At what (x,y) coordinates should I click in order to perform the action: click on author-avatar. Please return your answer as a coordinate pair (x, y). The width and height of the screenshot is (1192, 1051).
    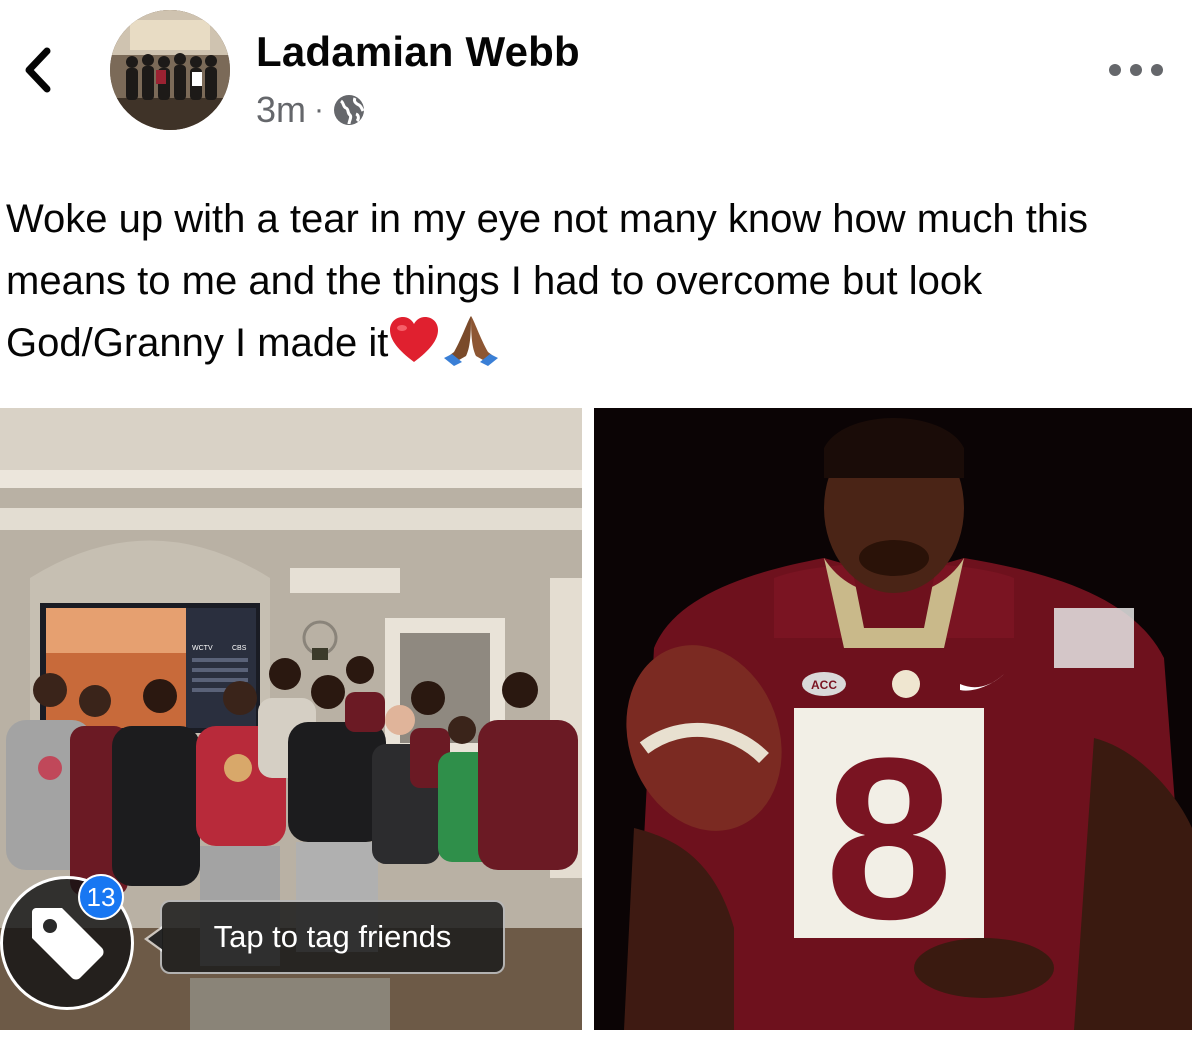
    Looking at the image, I should click on (170, 70).